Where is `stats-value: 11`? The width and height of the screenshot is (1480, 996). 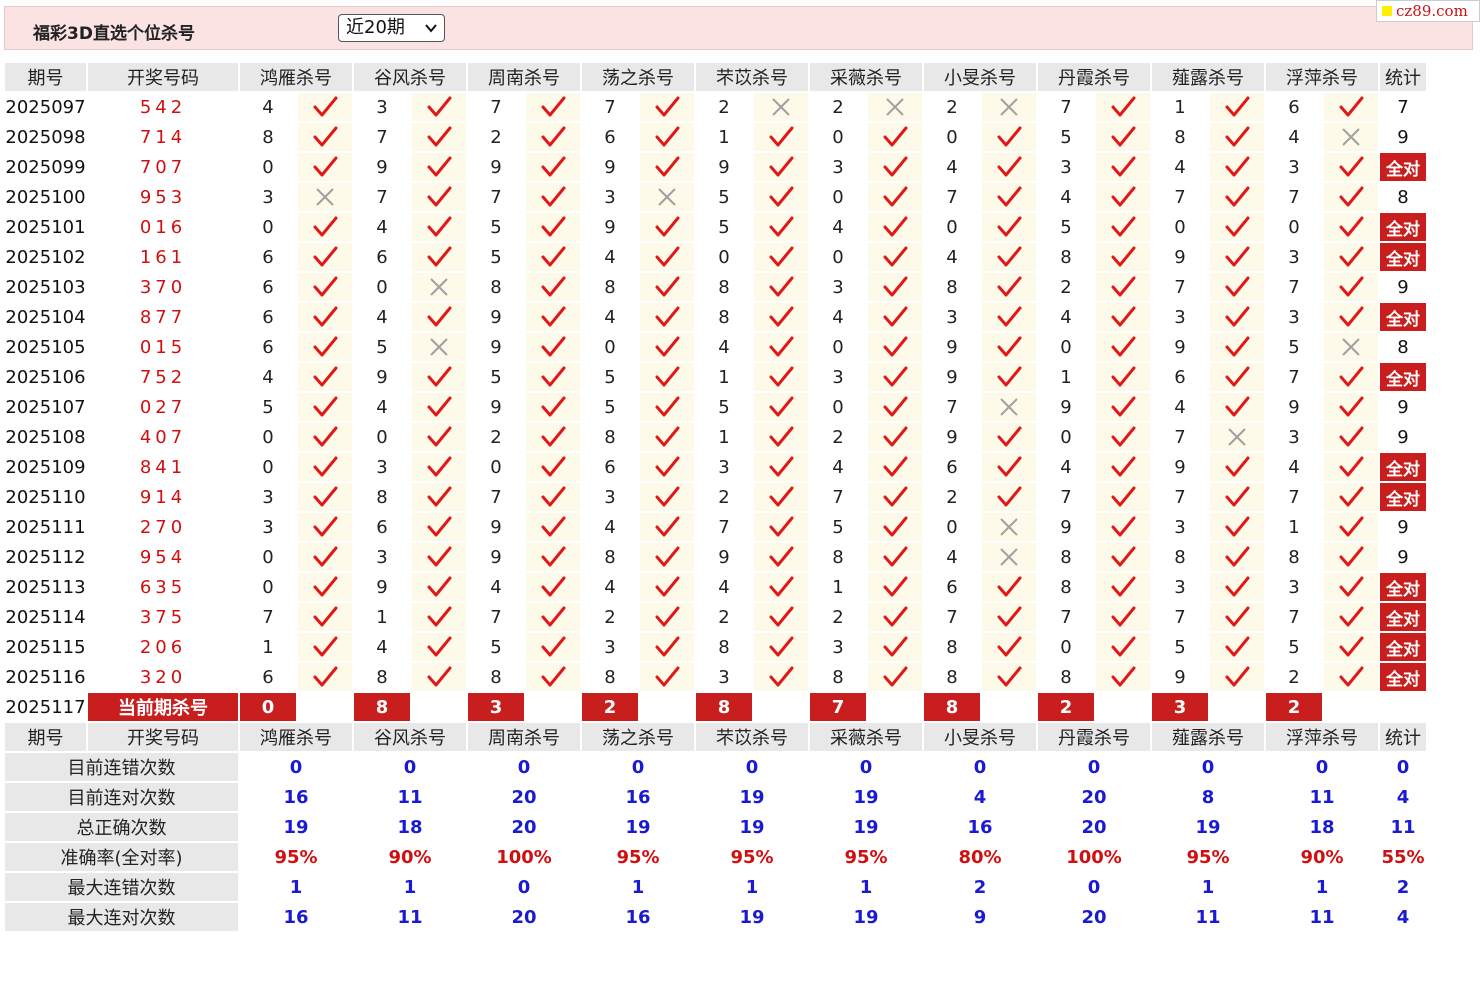 stats-value: 11 is located at coordinates (1322, 917).